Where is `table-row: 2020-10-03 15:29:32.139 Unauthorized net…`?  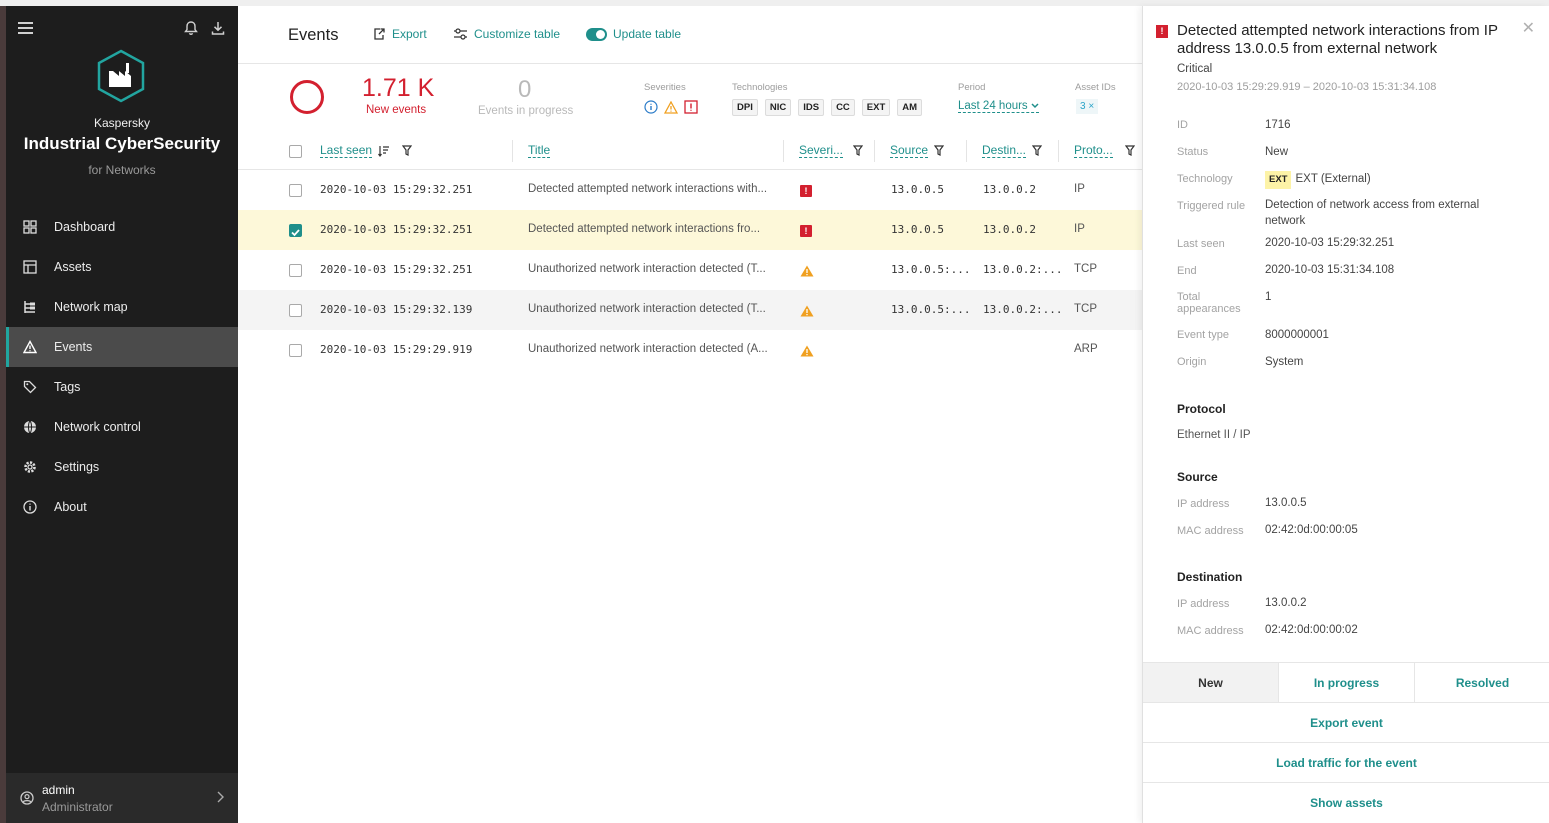
table-row: 2020-10-03 15:29:32.139 Unauthorized net… is located at coordinates (690, 310).